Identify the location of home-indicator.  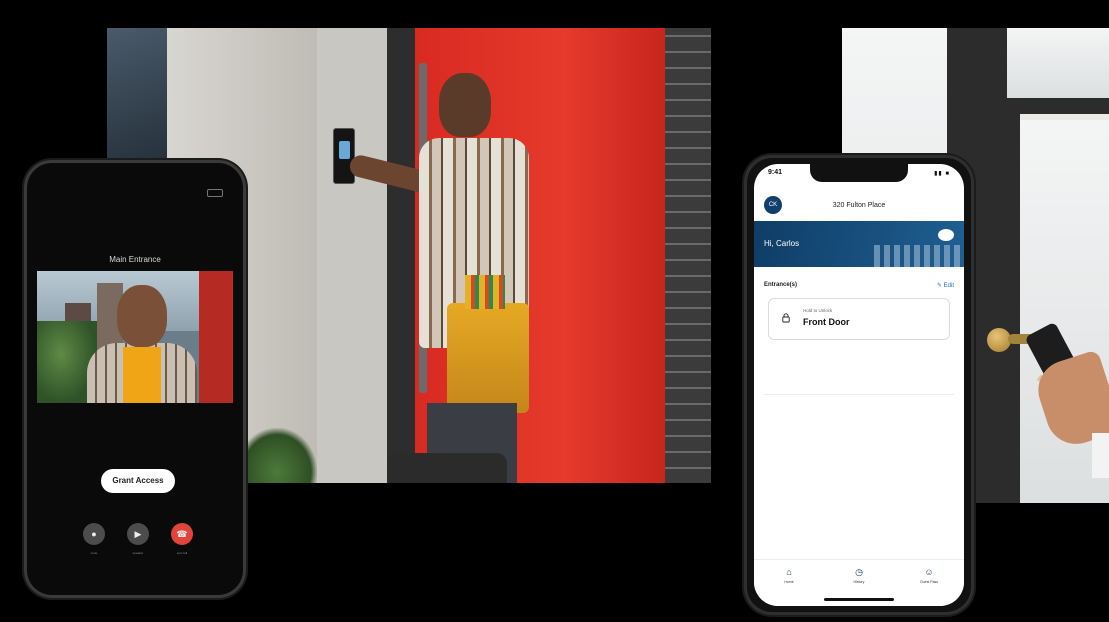
(859, 599).